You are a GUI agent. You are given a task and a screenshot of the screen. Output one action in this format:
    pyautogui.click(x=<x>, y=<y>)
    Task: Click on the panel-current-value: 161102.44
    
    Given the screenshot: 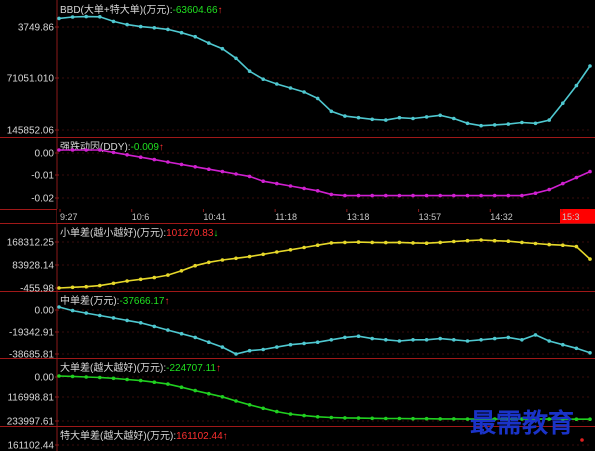 What is the action you would take?
    pyautogui.click(x=199, y=436)
    